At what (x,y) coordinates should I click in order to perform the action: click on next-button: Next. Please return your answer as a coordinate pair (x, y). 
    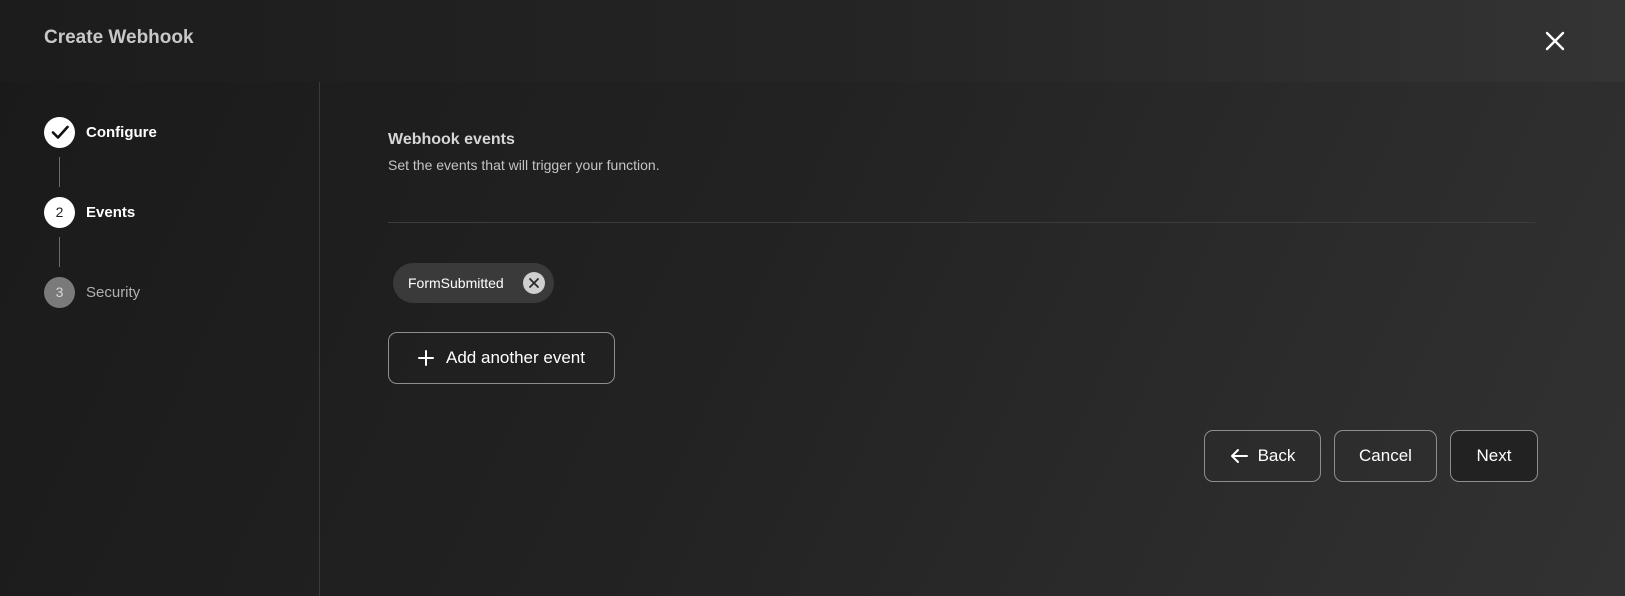
    Looking at the image, I should click on (1494, 456).